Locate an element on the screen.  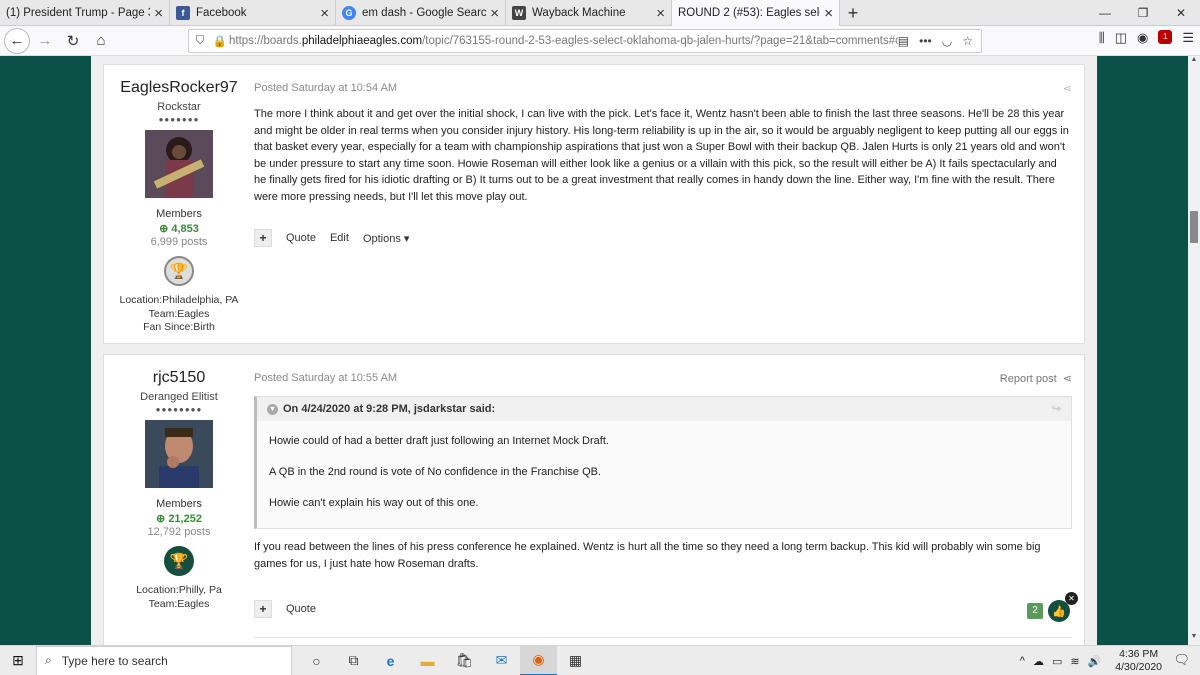
task-view-icon: ⧉ is located at coordinates (353, 660).